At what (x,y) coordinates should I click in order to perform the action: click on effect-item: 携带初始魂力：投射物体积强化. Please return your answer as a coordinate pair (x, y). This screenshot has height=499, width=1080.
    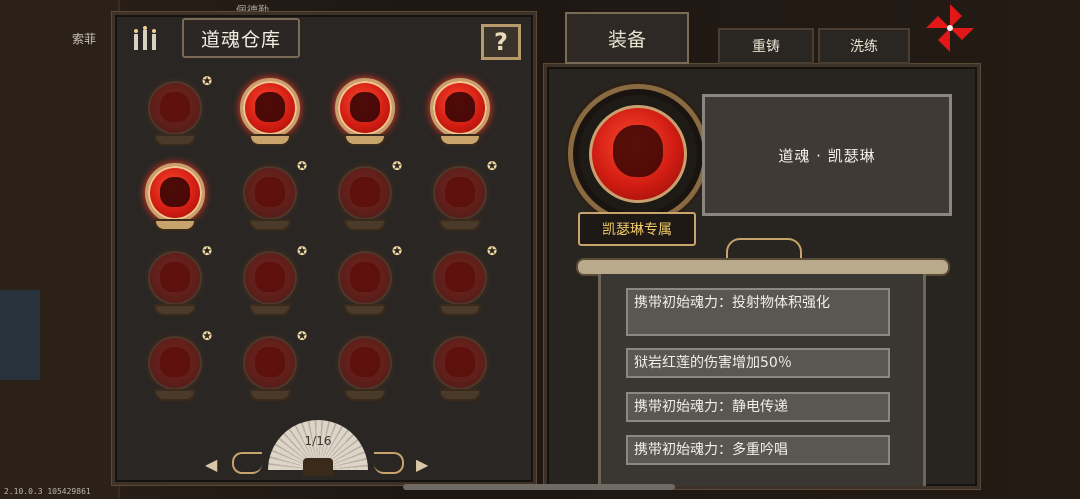
    Looking at the image, I should click on (758, 312).